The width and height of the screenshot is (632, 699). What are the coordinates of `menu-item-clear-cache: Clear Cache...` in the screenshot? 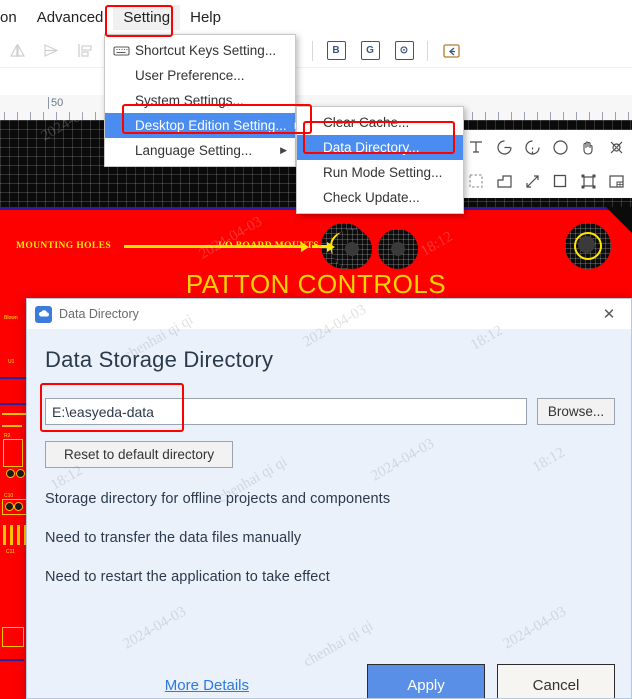 It's located at (380, 122).